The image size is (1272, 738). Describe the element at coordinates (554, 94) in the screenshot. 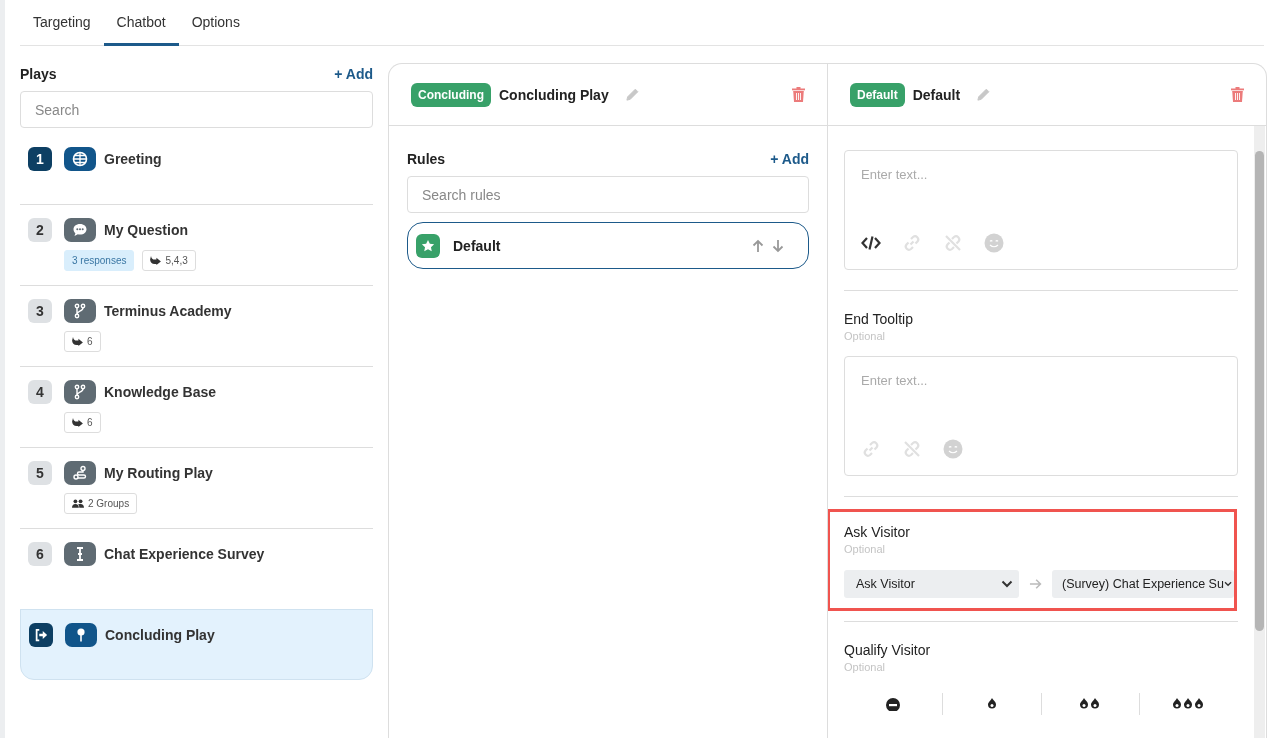

I see `panel-title: Concluding Play` at that location.